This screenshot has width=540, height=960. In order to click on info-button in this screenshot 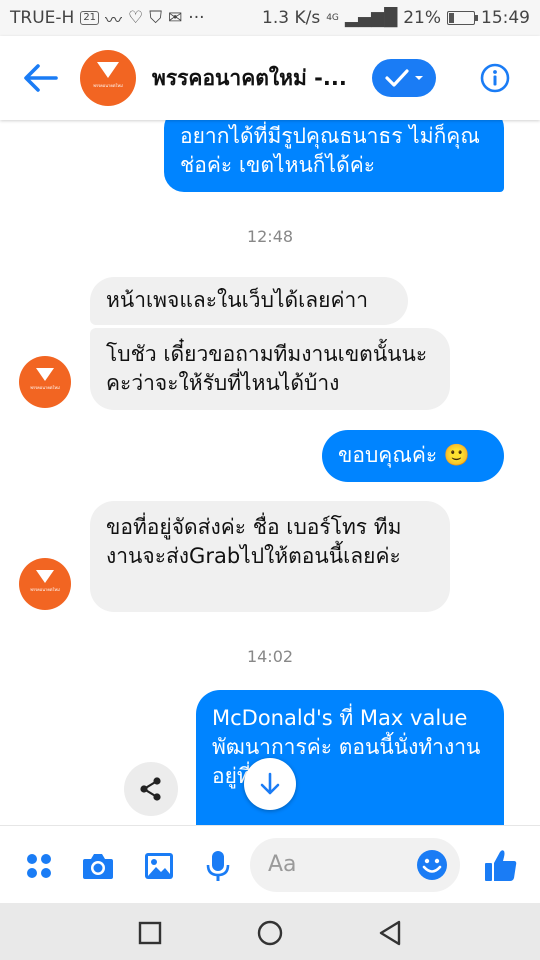, I will do `click(495, 78)`.